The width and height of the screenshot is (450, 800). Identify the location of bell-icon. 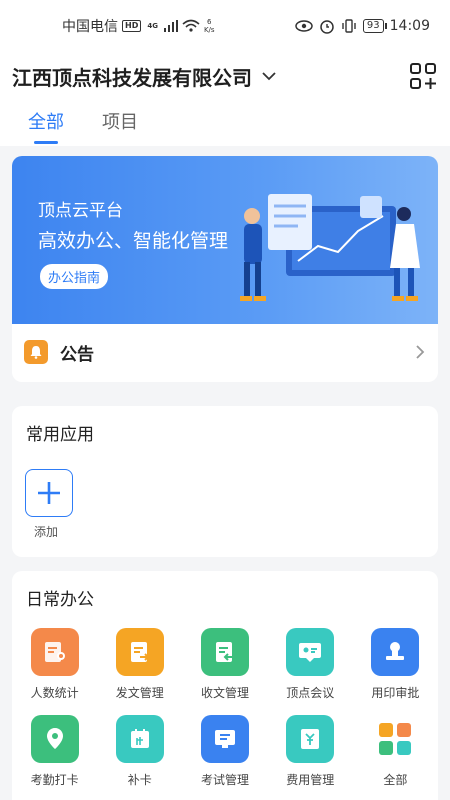
(36, 352).